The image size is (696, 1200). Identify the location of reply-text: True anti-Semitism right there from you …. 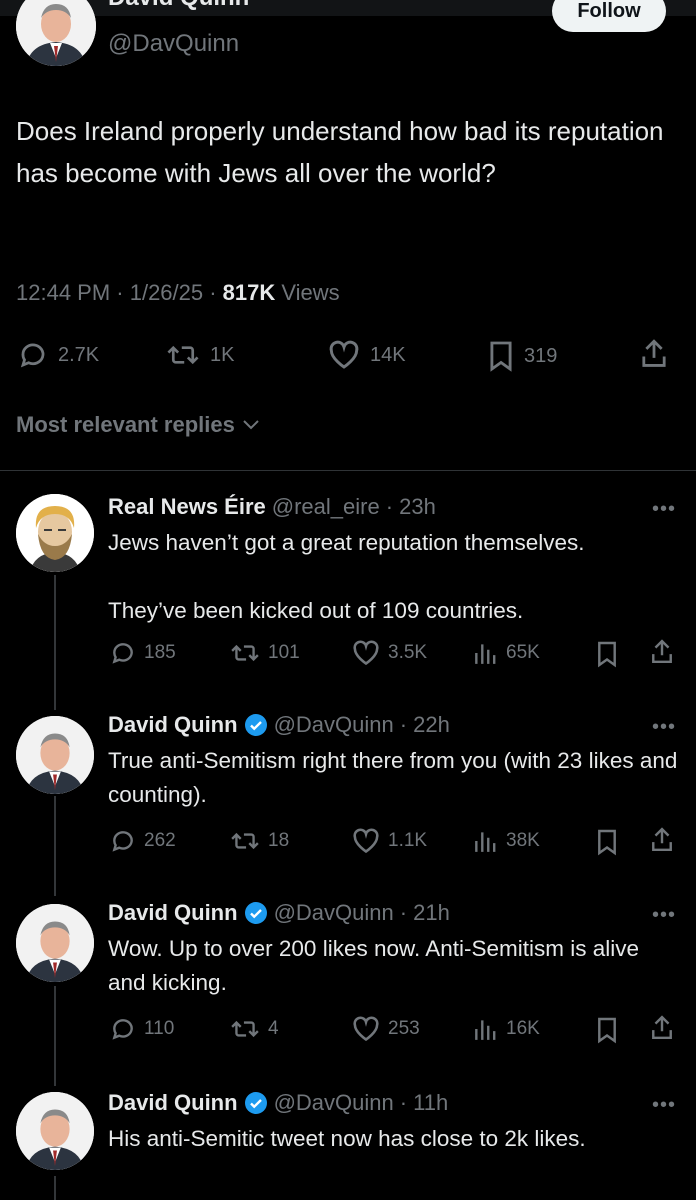
(393, 777).